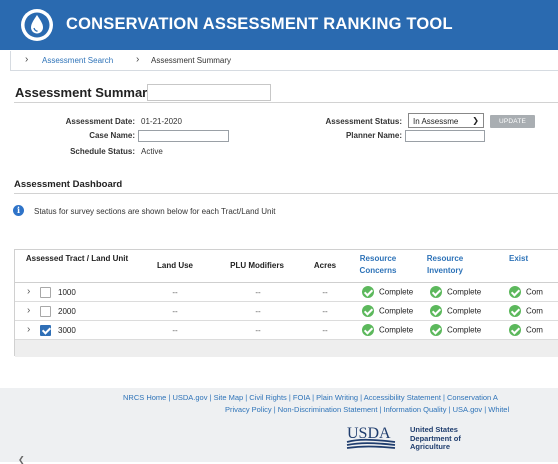  Describe the element at coordinates (209, 92) in the screenshot. I see `assessment-summary-input` at that location.